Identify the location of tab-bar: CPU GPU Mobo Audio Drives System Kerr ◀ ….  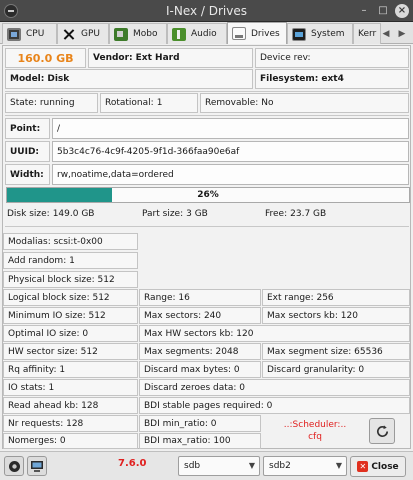
(206, 33).